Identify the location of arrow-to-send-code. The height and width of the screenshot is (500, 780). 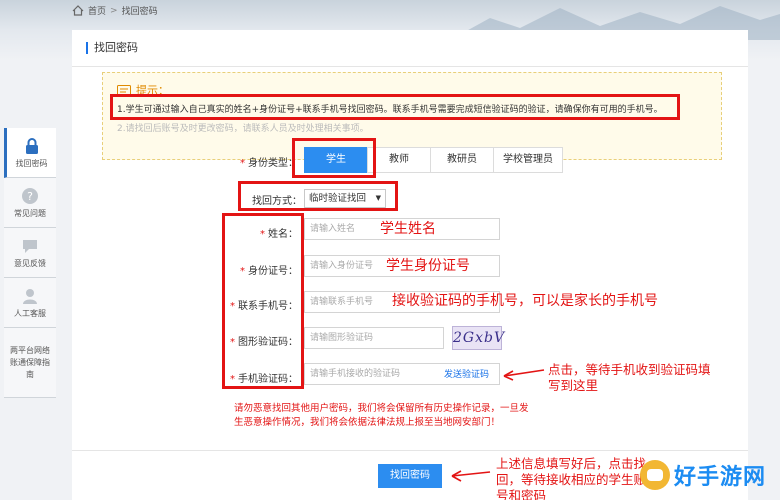
(498, 425).